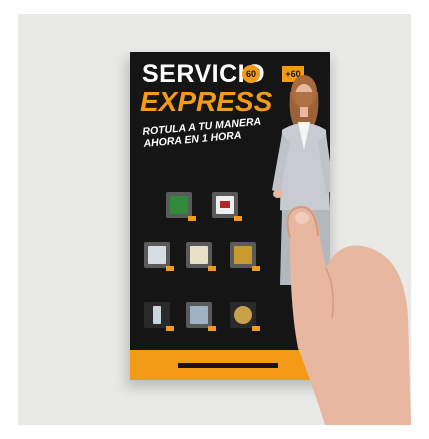  What do you see at coordinates (213, 132) in the screenshot?
I see `flyer-subtitle: ROTULA A TU MANERA AHORA EN 1 HORA` at bounding box center [213, 132].